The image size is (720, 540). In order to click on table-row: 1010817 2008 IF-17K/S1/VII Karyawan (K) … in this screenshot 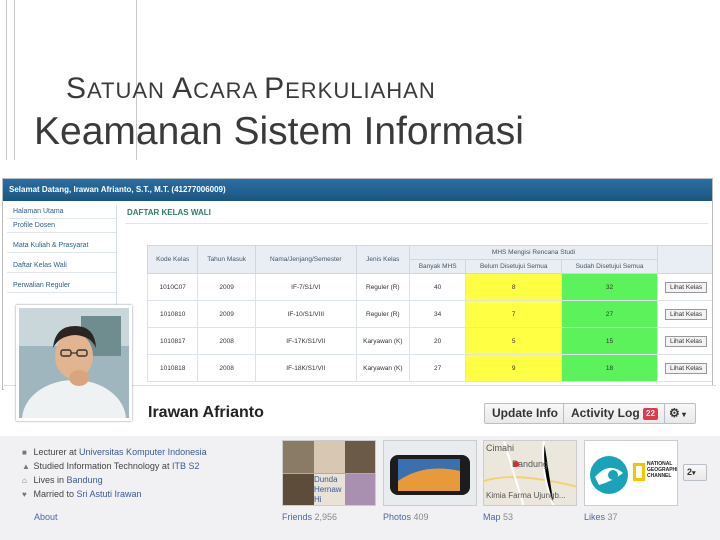, I will do `click(429, 341)`.